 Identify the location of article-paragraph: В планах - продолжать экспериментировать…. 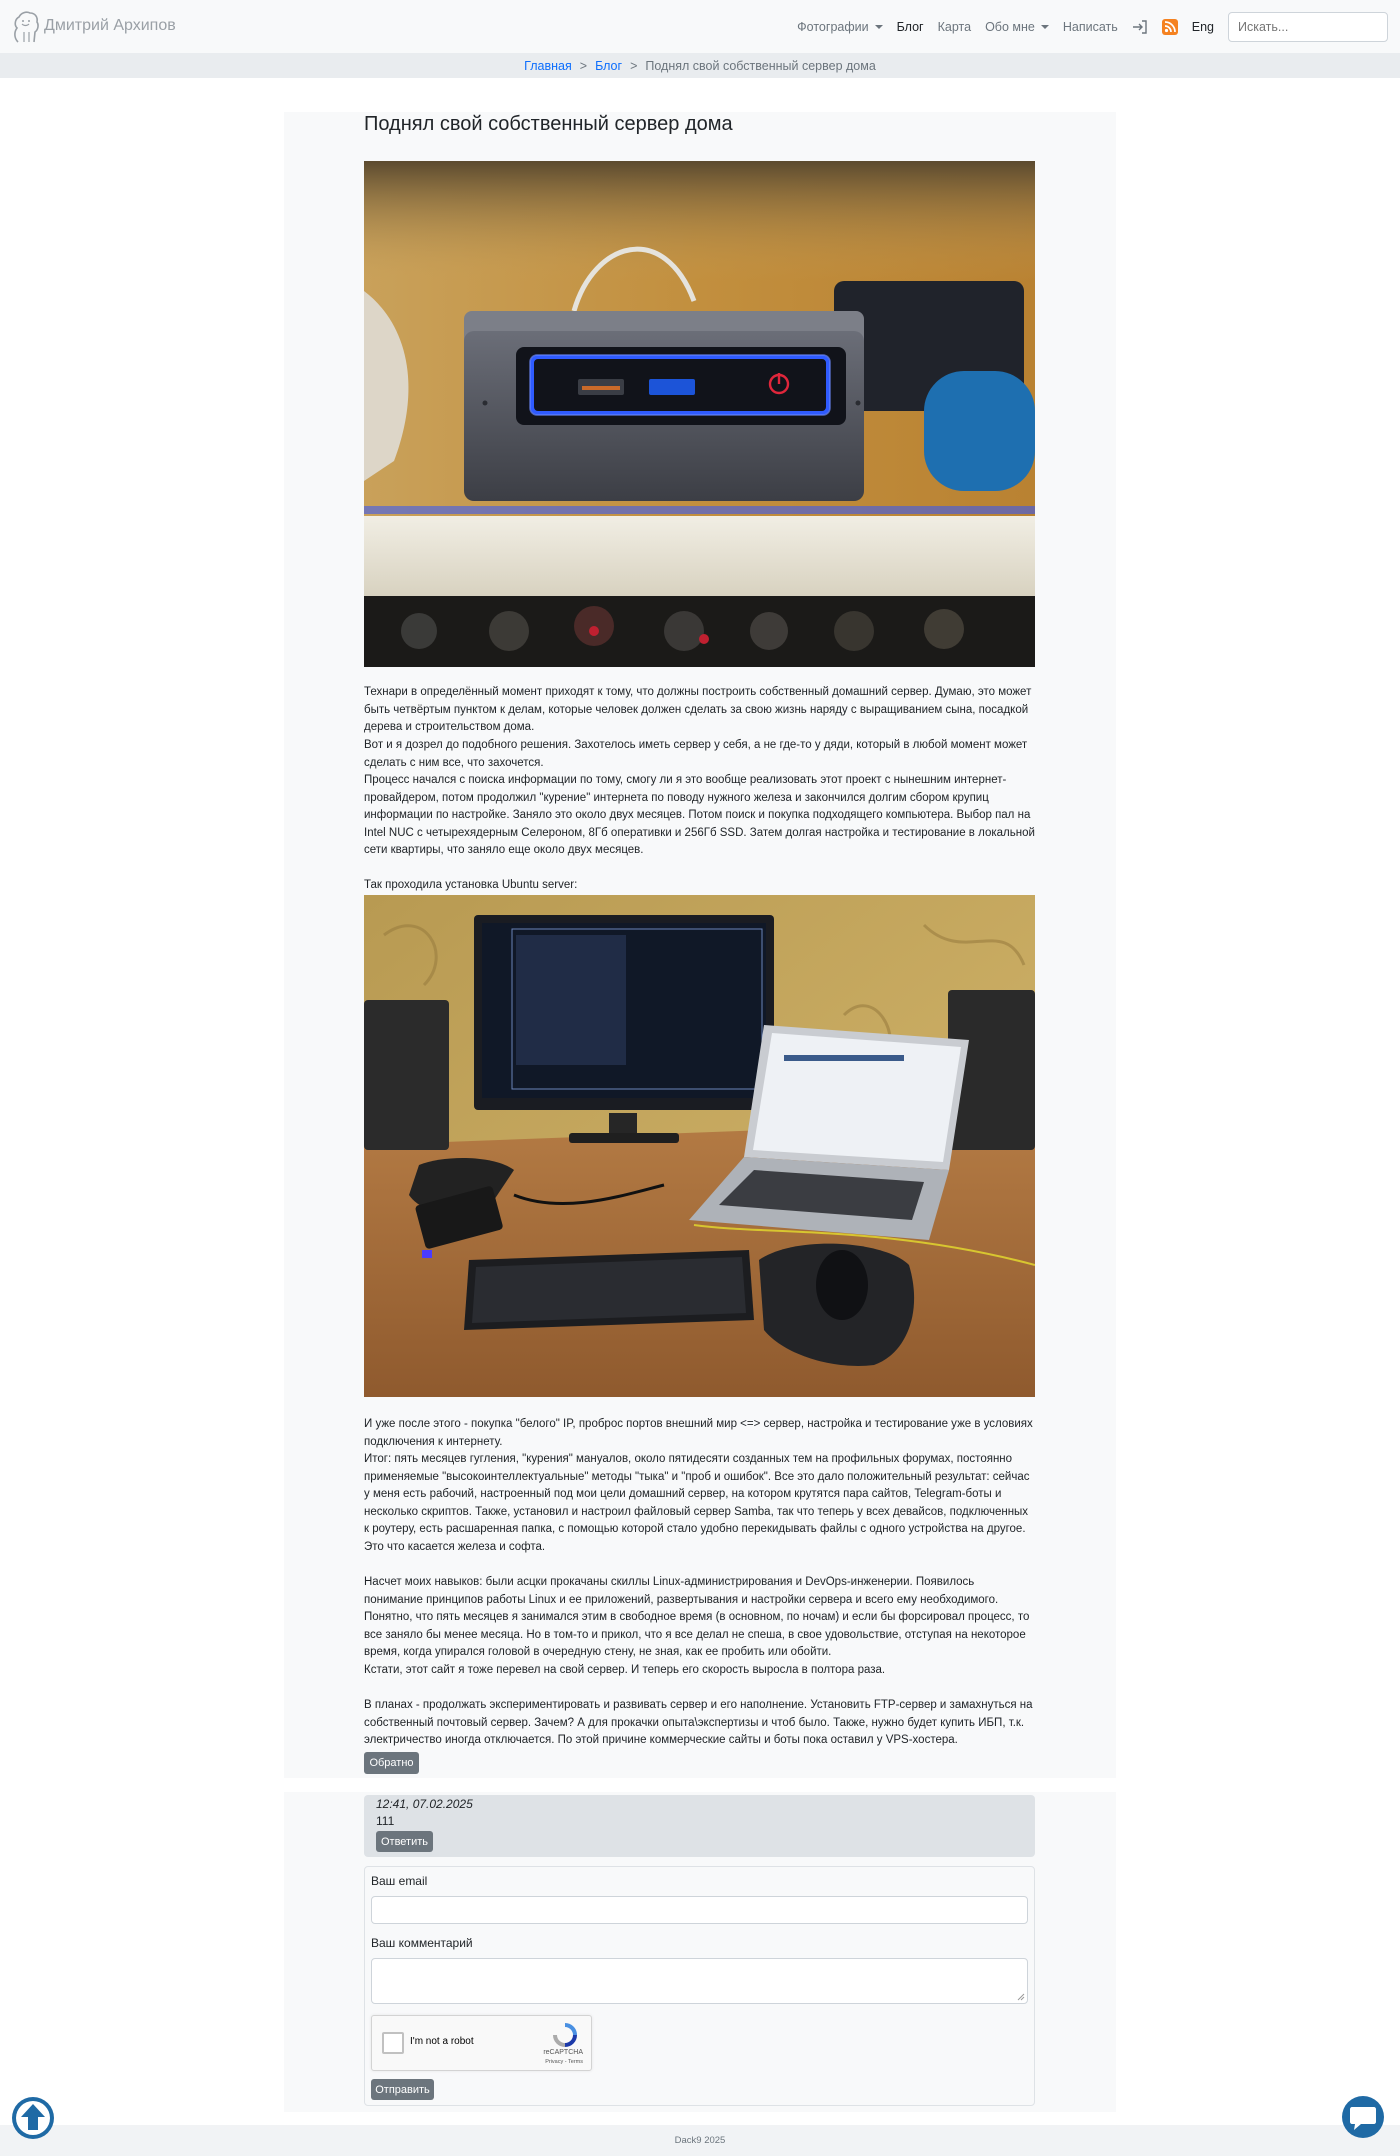
(698, 1723).